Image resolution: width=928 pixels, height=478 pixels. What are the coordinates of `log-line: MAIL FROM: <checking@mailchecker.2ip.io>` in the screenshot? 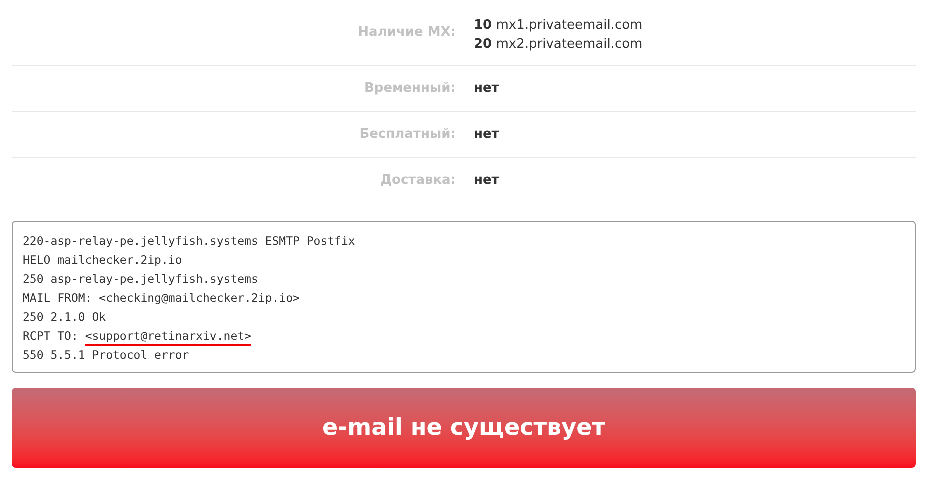 It's located at (162, 298).